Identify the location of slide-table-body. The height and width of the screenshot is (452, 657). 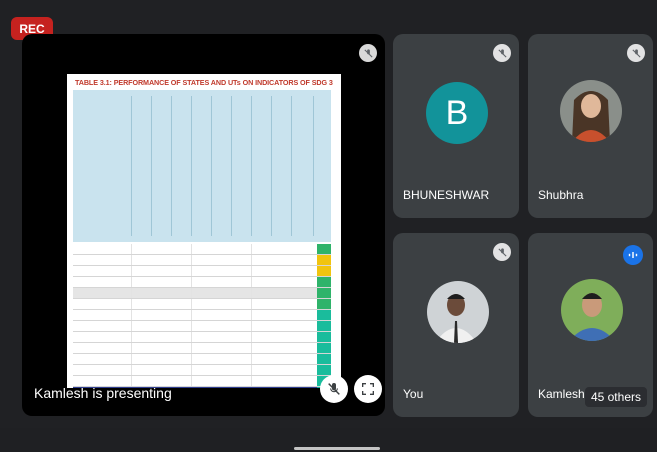
(202, 316).